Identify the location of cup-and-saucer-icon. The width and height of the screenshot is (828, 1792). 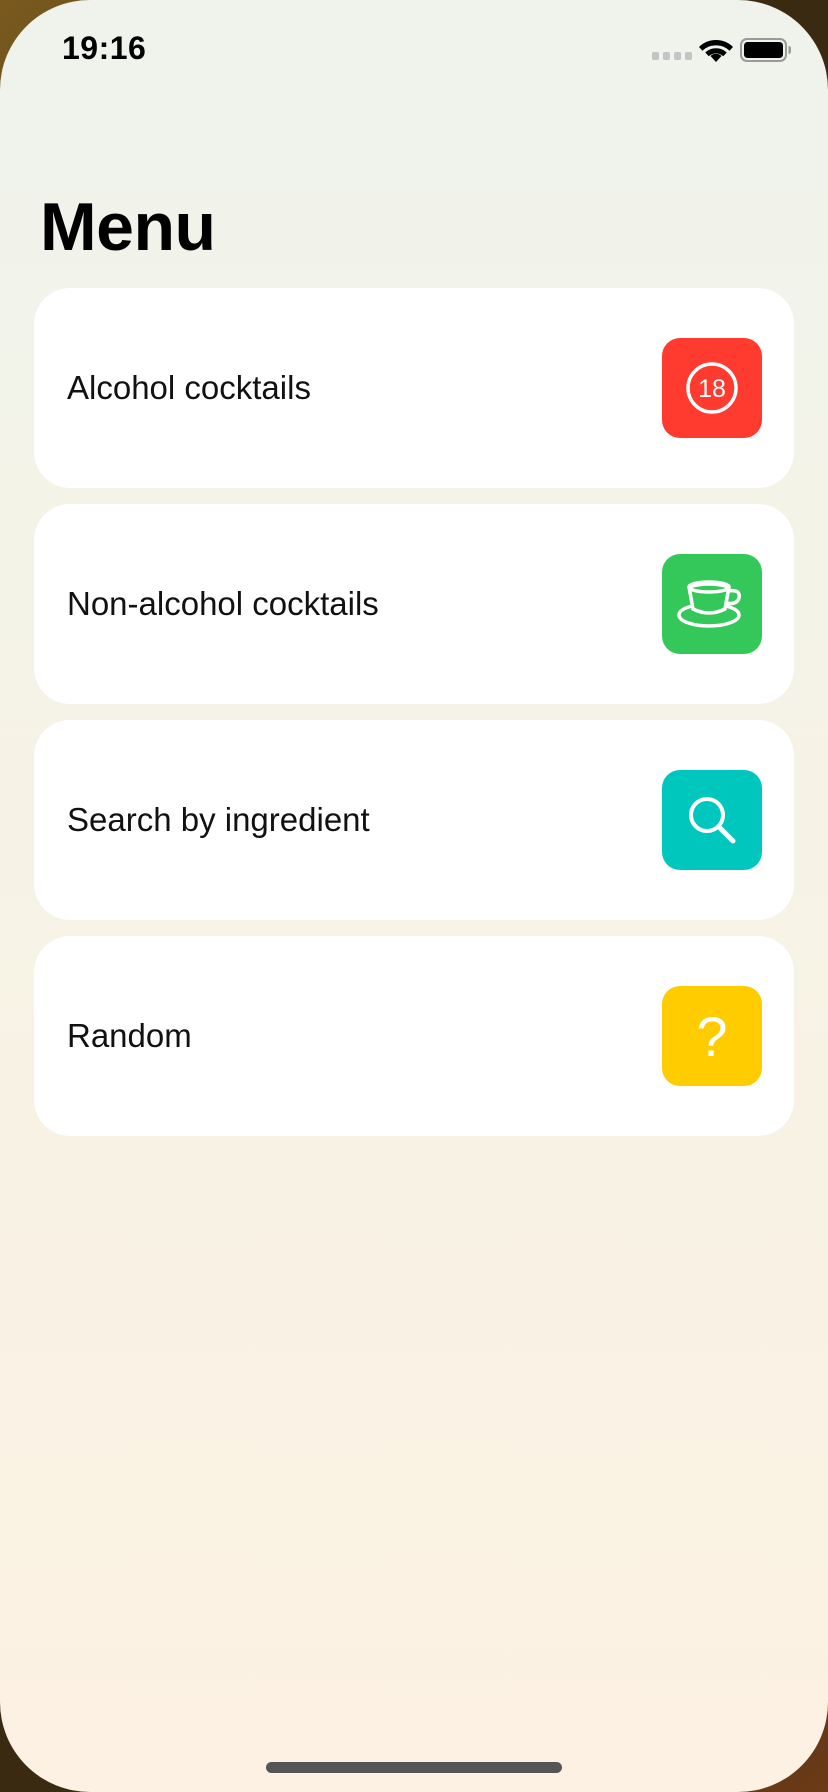
(709, 604).